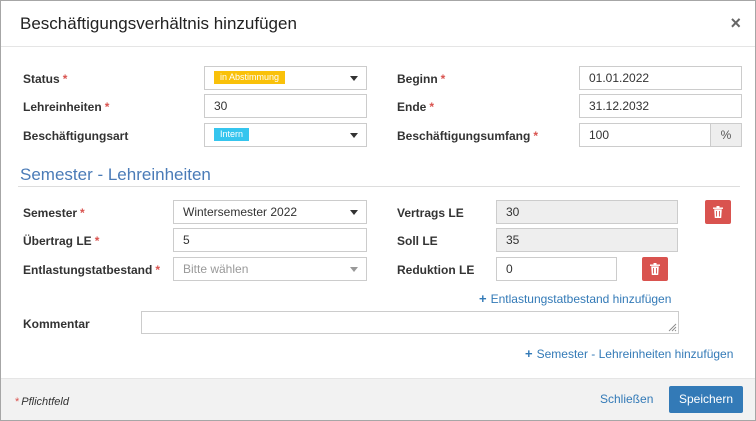 This screenshot has width=756, height=421. What do you see at coordinates (587, 212) in the screenshot?
I see `vertrags-le-field: 30` at bounding box center [587, 212].